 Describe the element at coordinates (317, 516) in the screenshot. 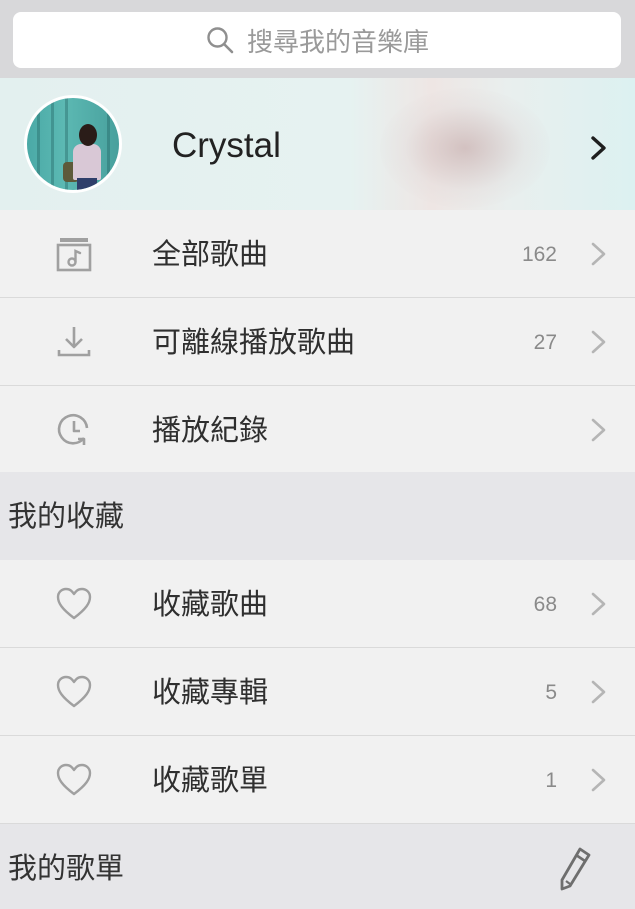

I see `section-header-favorites: 我的收藏` at that location.